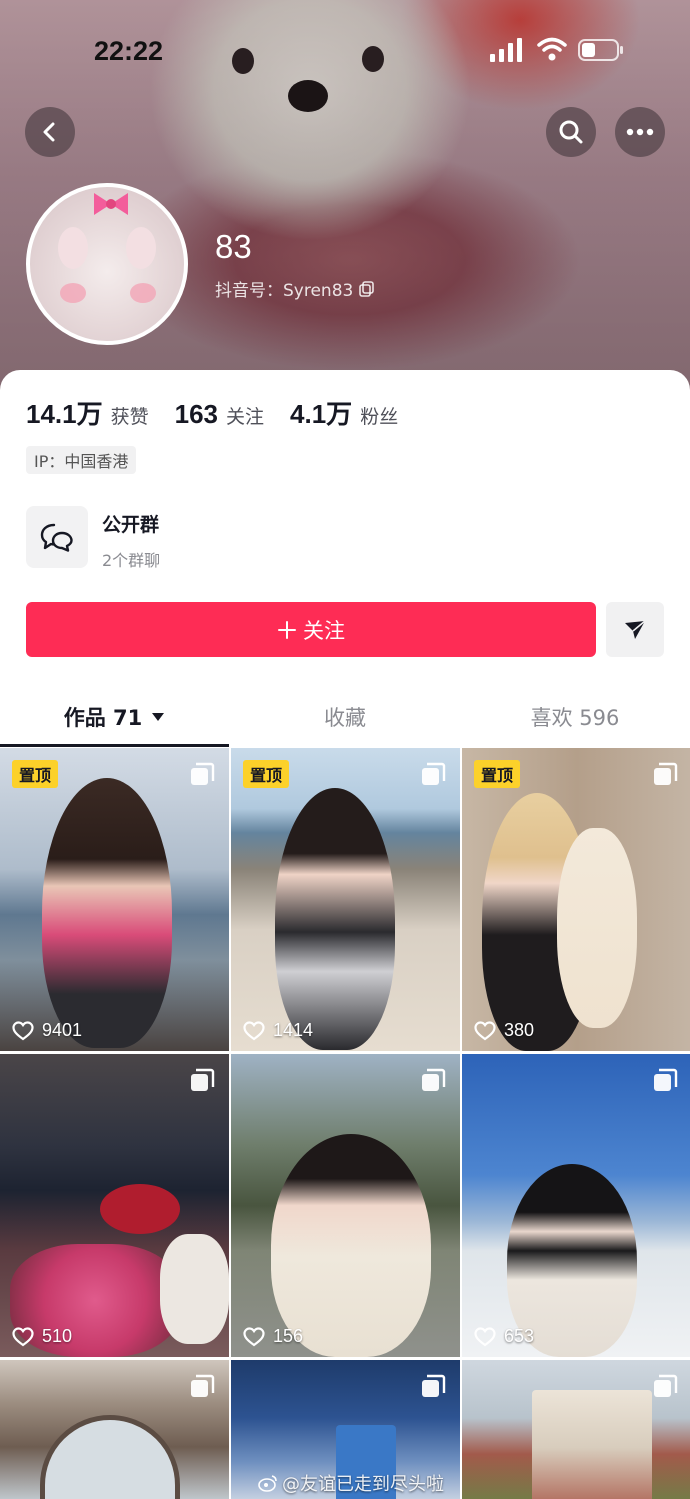 This screenshot has width=690, height=1499. I want to click on tab-liked: 喜欢 596, so click(575, 717).